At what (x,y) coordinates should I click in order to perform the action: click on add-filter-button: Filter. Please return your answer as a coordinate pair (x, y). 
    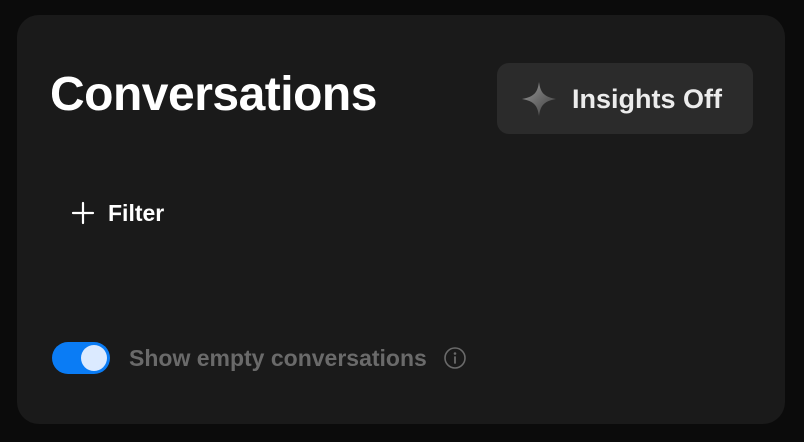
    Looking at the image, I should click on (117, 213).